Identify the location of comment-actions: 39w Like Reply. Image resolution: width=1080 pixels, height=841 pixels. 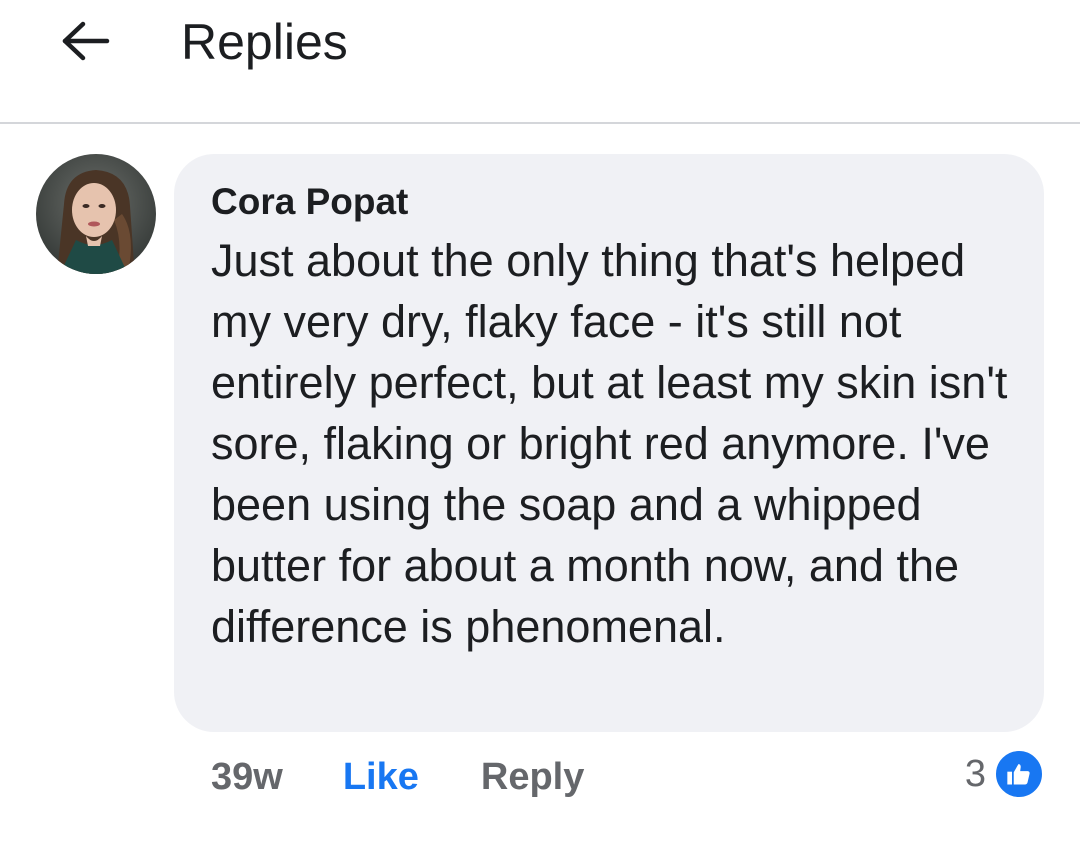
(397, 777).